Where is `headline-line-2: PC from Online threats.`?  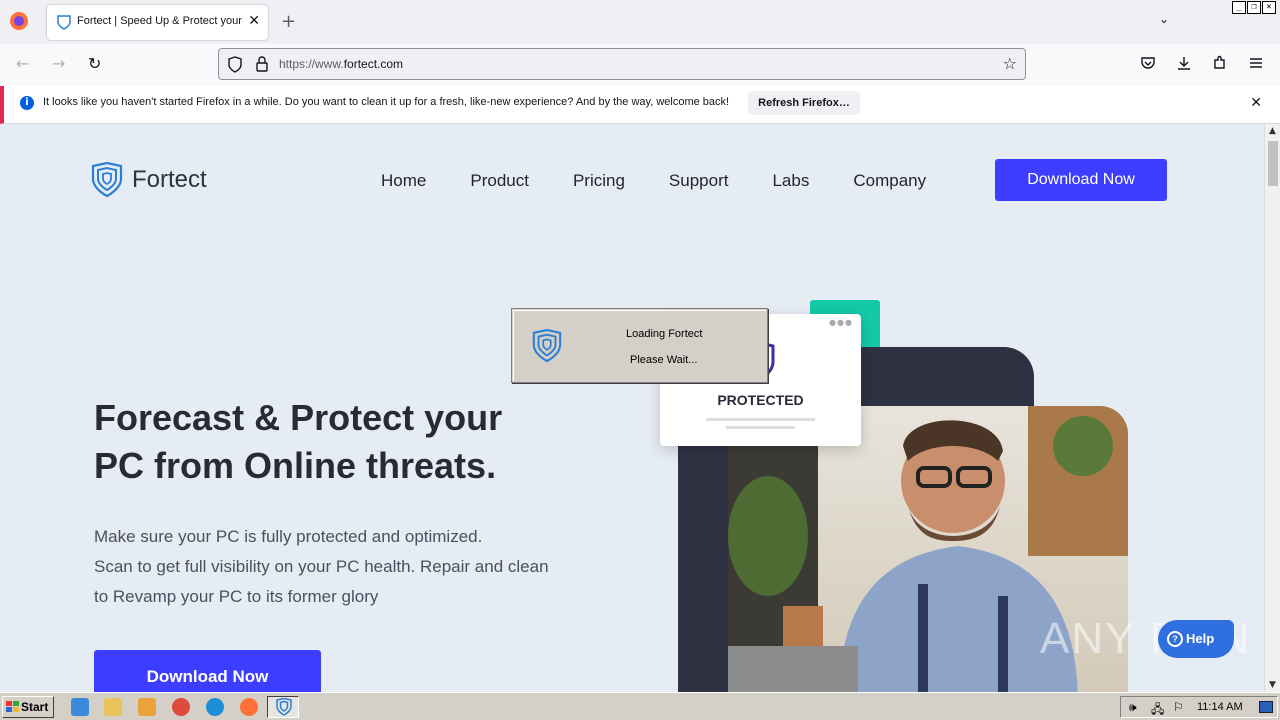
headline-line-2: PC from Online threats. is located at coordinates (295, 465).